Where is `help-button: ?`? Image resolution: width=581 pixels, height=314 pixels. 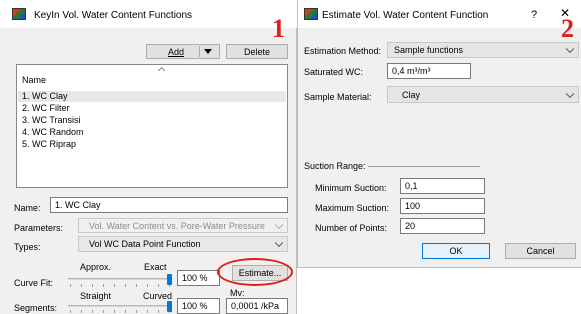
help-button: ? is located at coordinates (534, 15).